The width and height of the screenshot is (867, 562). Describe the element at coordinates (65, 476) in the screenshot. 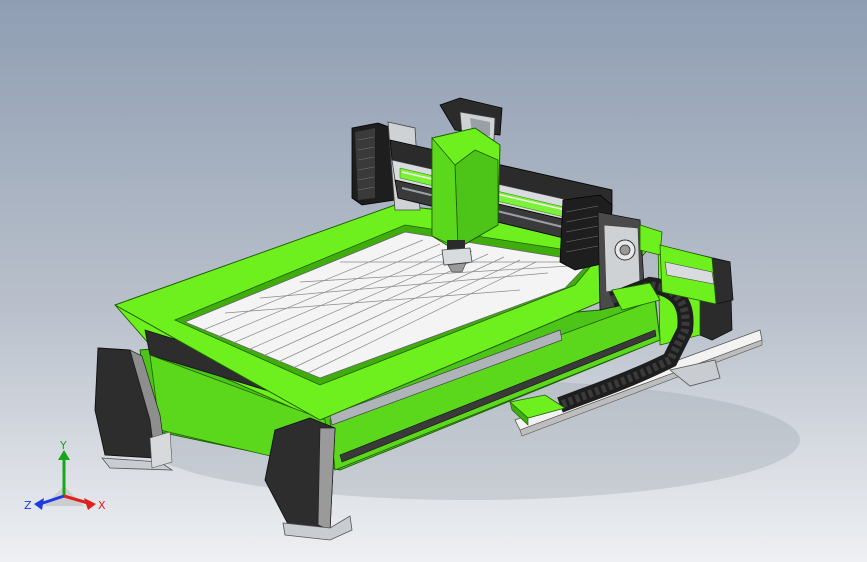

I see `axis-triad: Y X Z` at that location.